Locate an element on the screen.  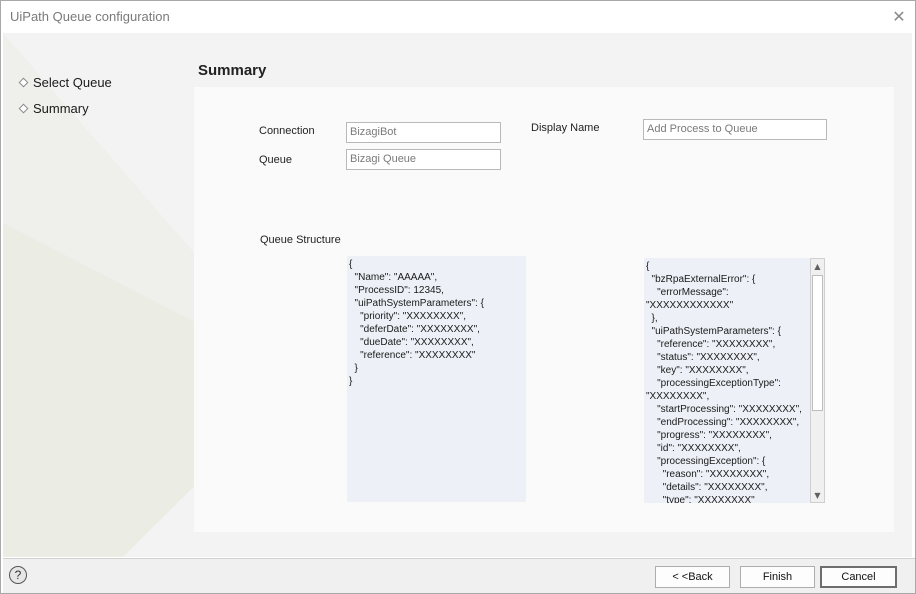
step-label: Select Queue is located at coordinates (72, 82).